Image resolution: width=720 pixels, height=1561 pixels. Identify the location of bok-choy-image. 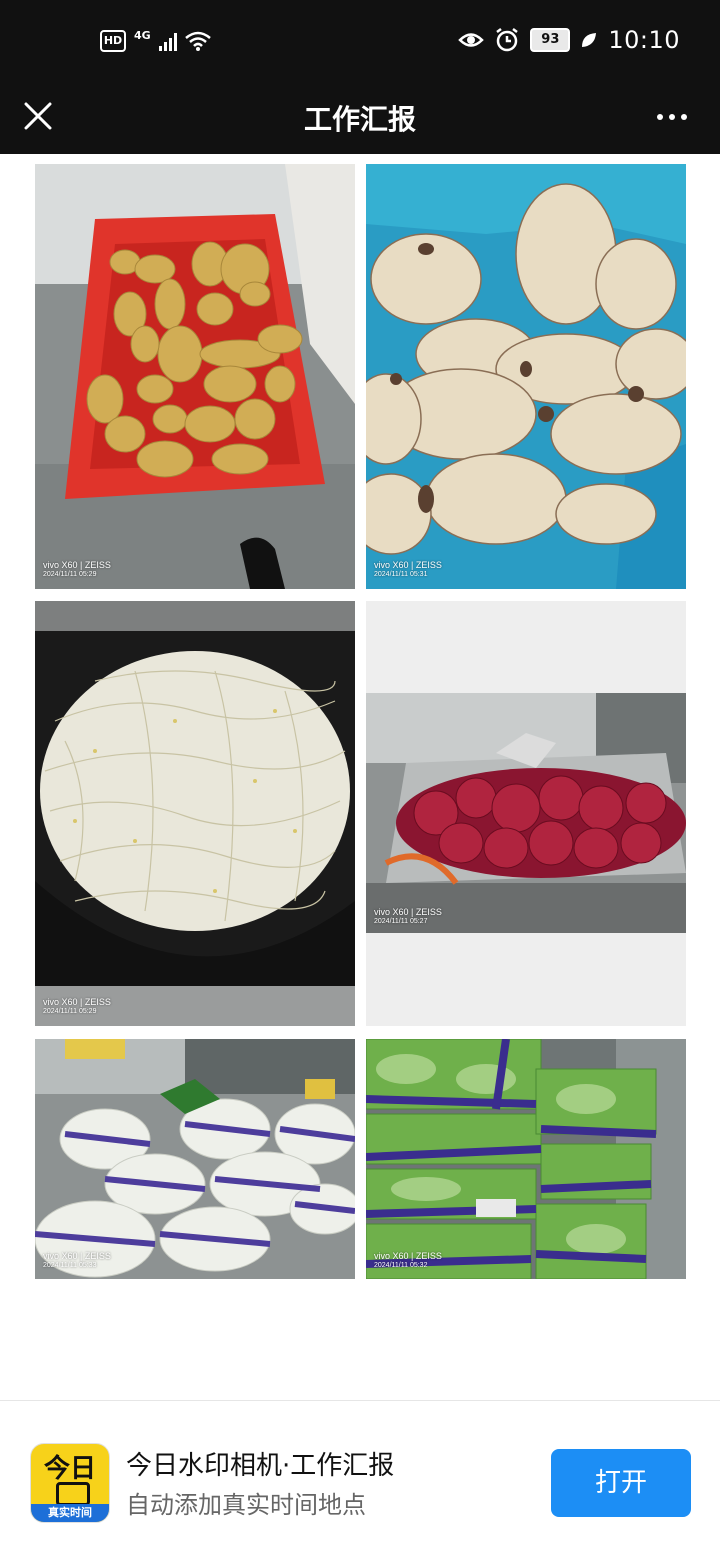
(526, 1159).